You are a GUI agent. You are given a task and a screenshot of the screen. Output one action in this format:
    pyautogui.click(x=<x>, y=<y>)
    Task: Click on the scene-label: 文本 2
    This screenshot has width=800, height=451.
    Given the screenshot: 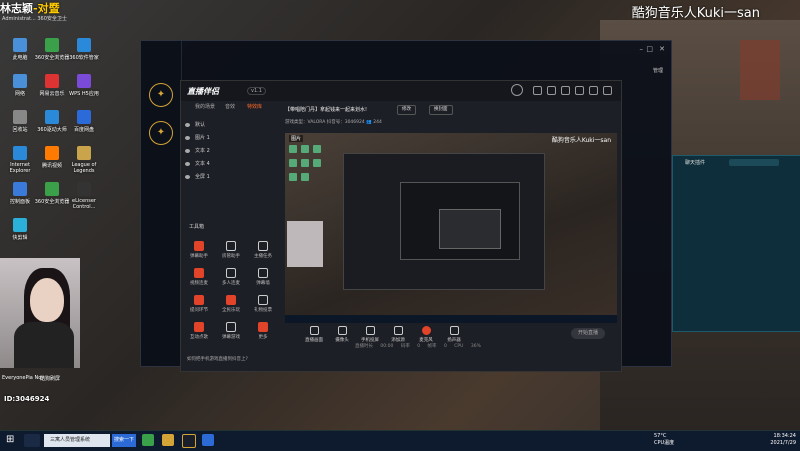 What is the action you would take?
    pyautogui.click(x=202, y=151)
    